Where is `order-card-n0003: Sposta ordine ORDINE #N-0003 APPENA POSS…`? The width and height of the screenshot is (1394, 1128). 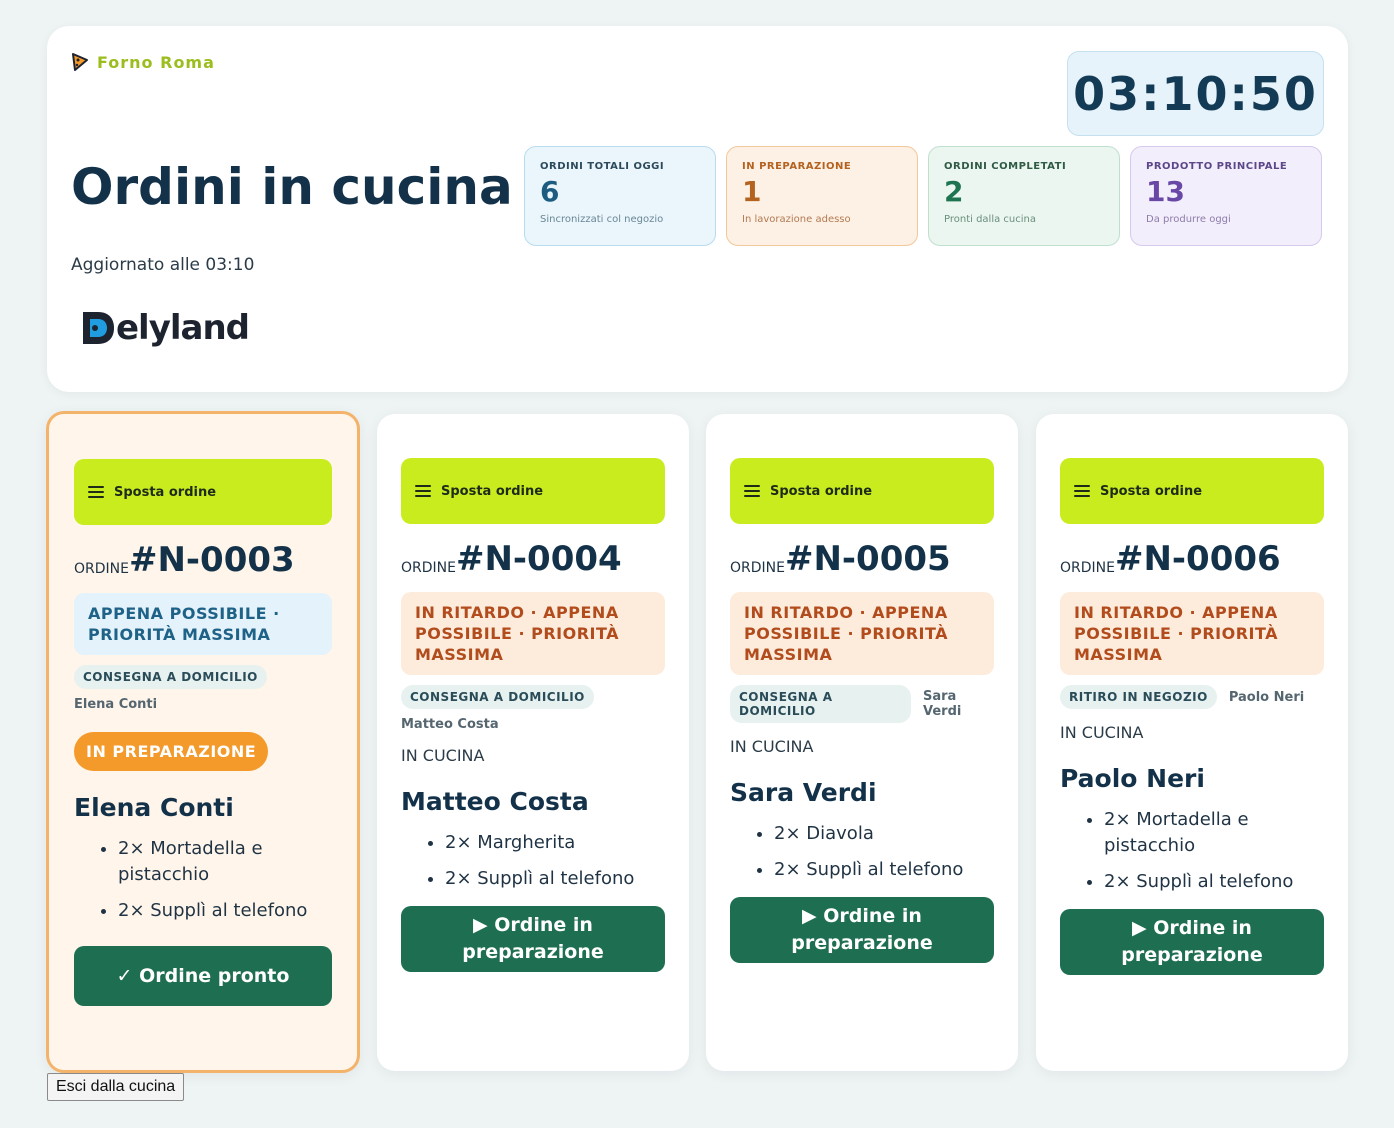
order-card-n0003: Sposta ordine ORDINE #N-0003 APPENA POSS… is located at coordinates (203, 742).